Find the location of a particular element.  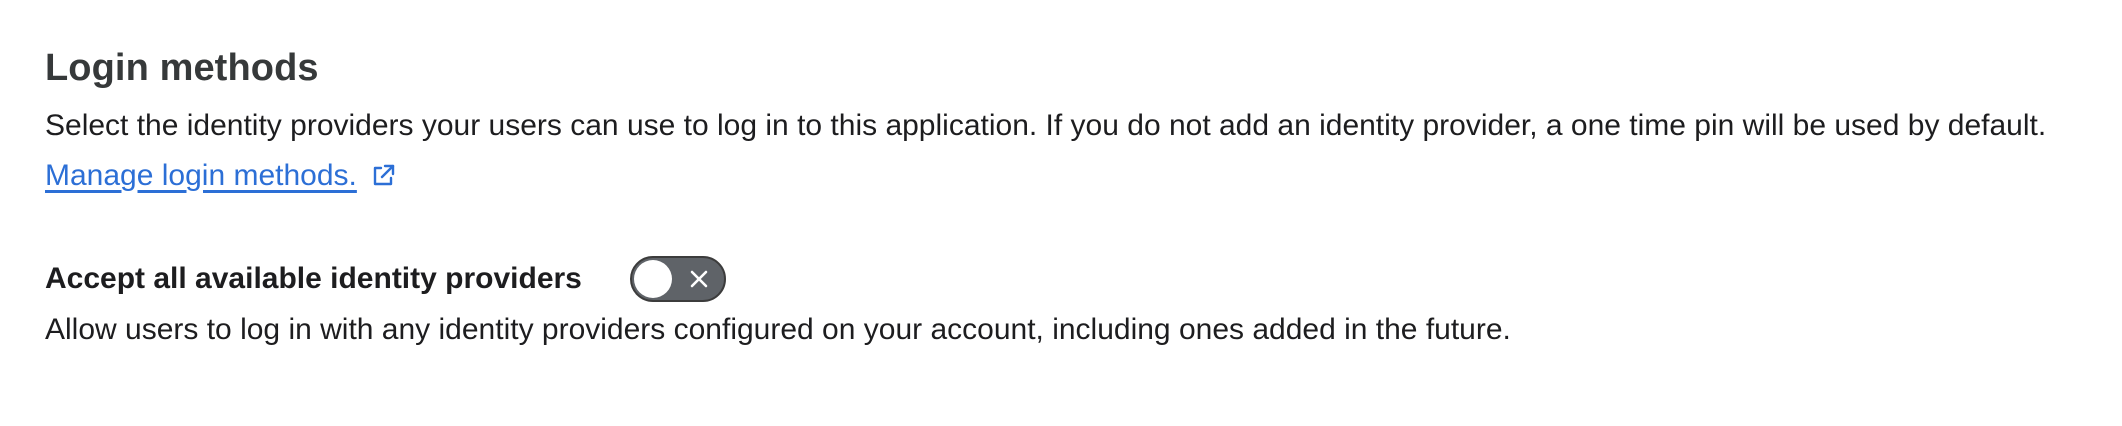

toggle-knob is located at coordinates (652, 279).